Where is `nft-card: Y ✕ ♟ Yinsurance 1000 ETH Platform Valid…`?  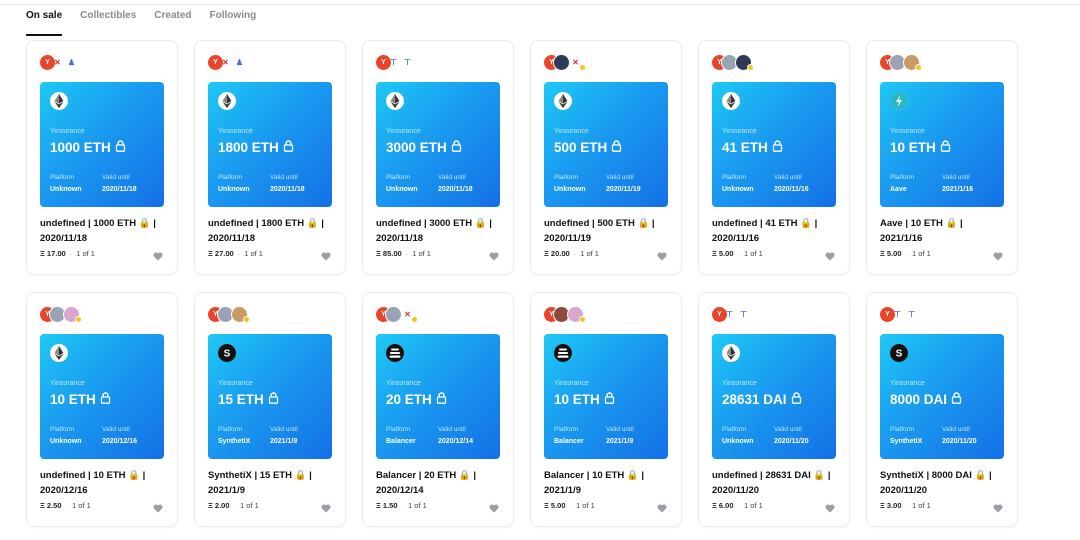 nft-card: Y ✕ ♟ Yinsurance 1000 ETH Platform Valid… is located at coordinates (102, 157).